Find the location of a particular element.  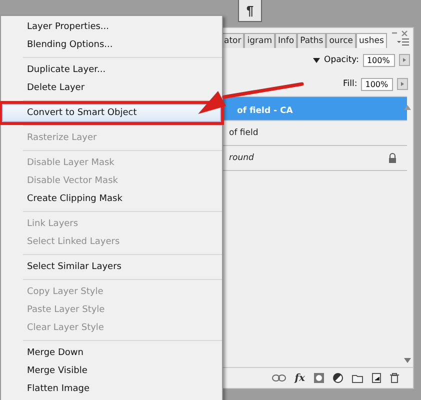

layer-name: round is located at coordinates (241, 158).